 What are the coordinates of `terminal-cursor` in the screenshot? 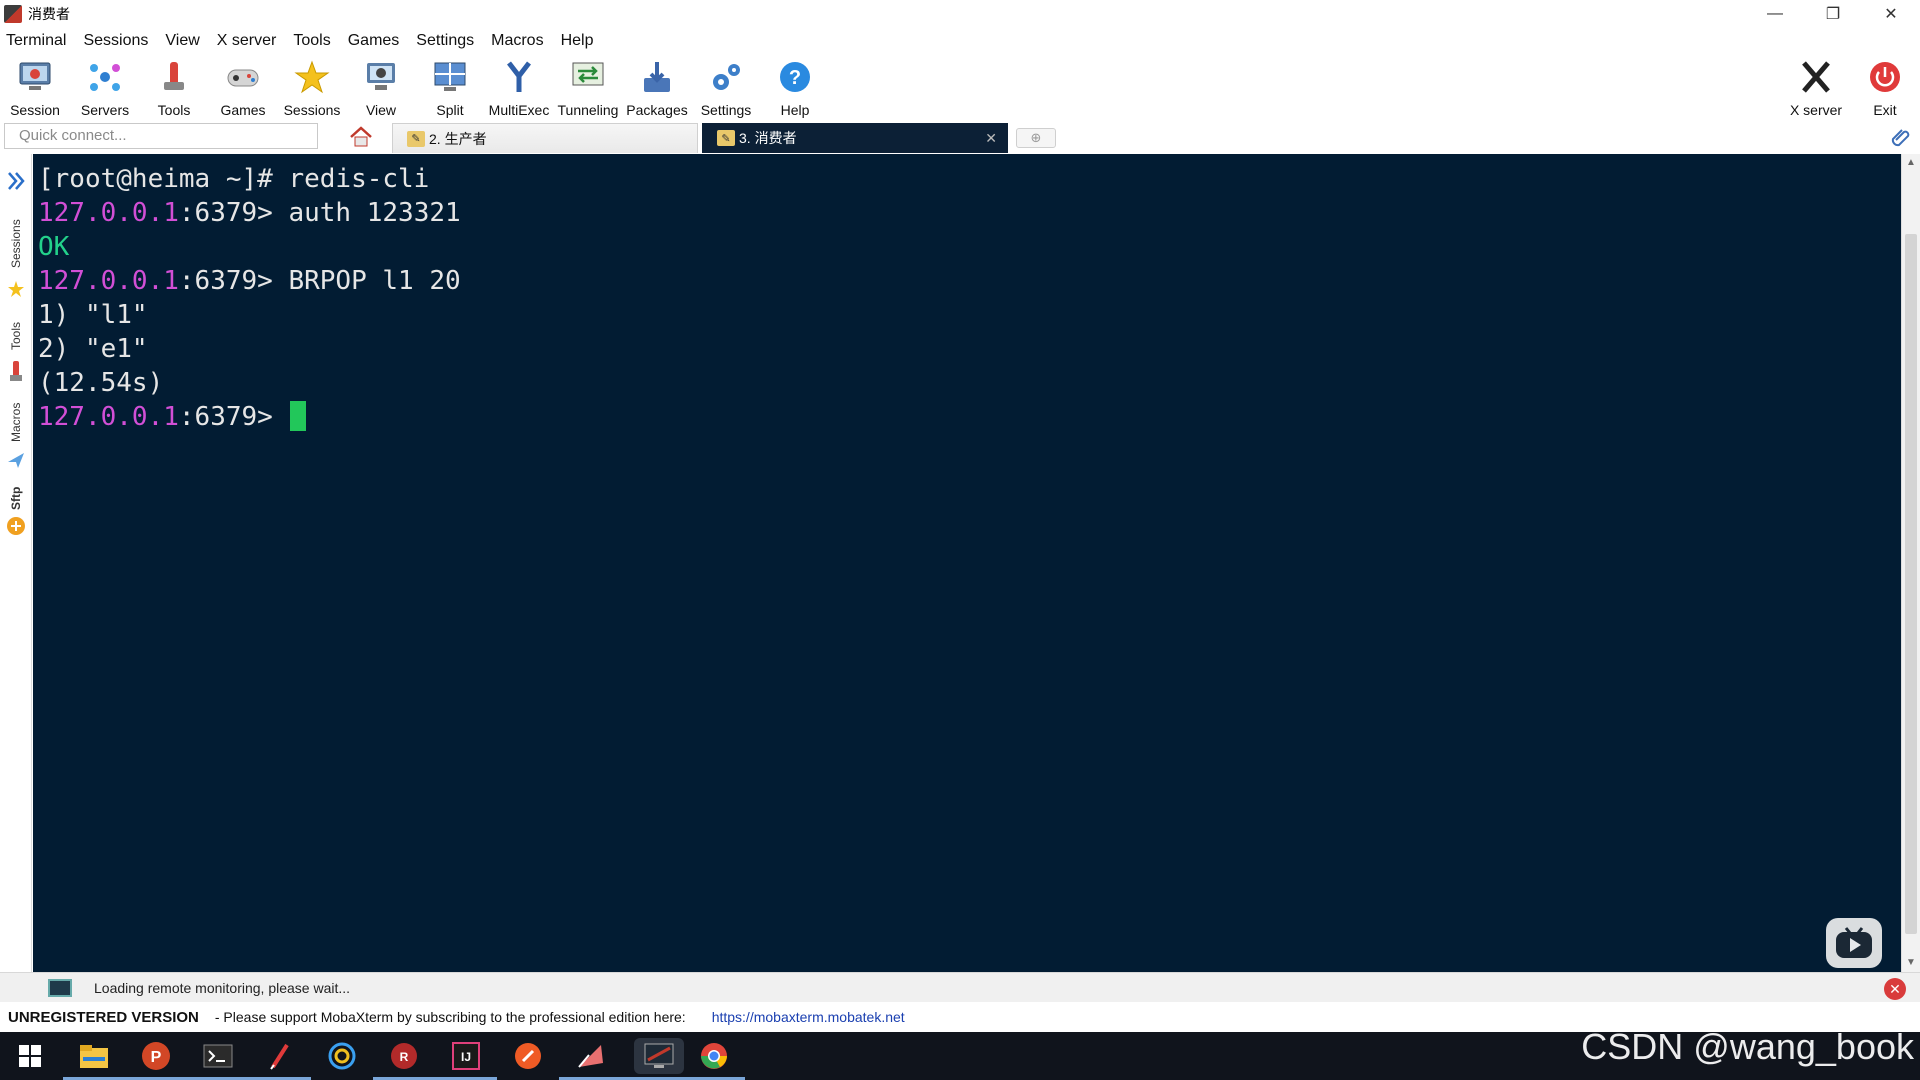 It's located at (298, 416).